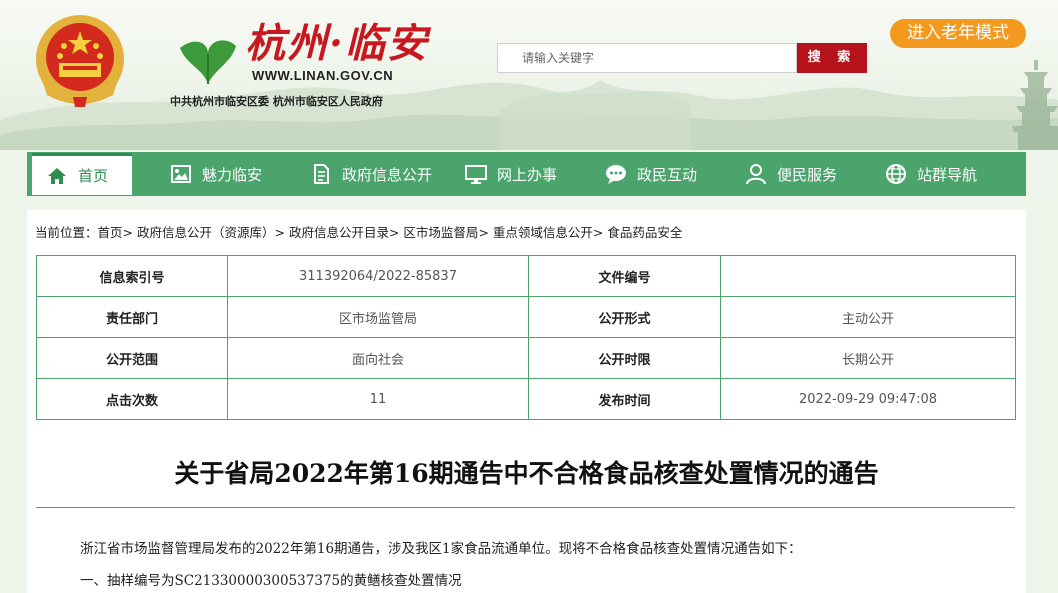 This screenshot has height=593, width=1058. Describe the element at coordinates (756, 174) in the screenshot. I see `user-icon` at that location.